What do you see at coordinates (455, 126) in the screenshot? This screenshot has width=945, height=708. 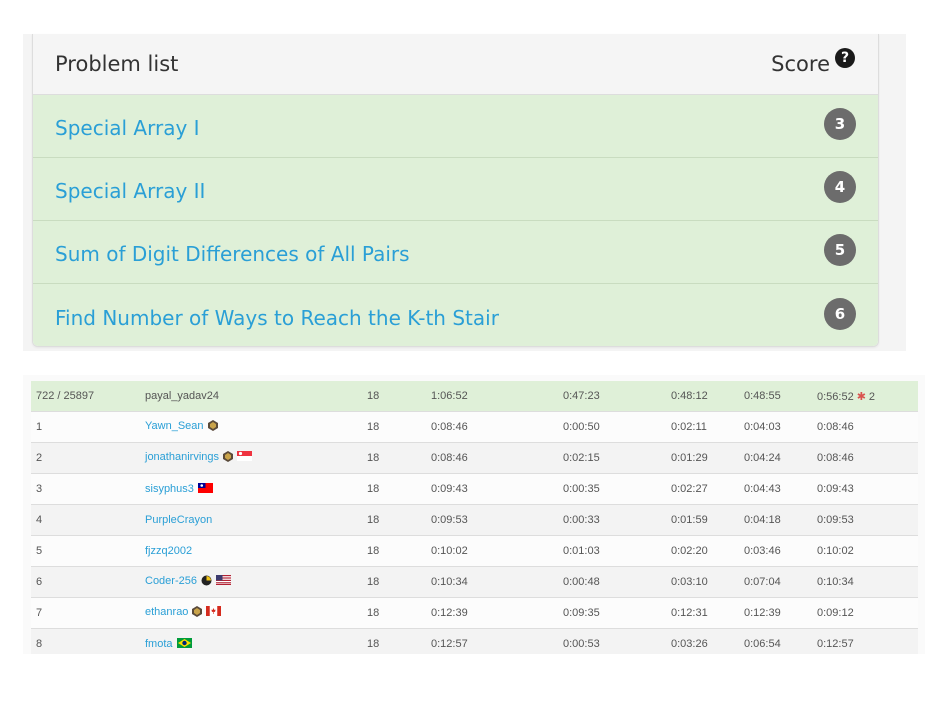 I see `problem-row: Special Array I 3` at bounding box center [455, 126].